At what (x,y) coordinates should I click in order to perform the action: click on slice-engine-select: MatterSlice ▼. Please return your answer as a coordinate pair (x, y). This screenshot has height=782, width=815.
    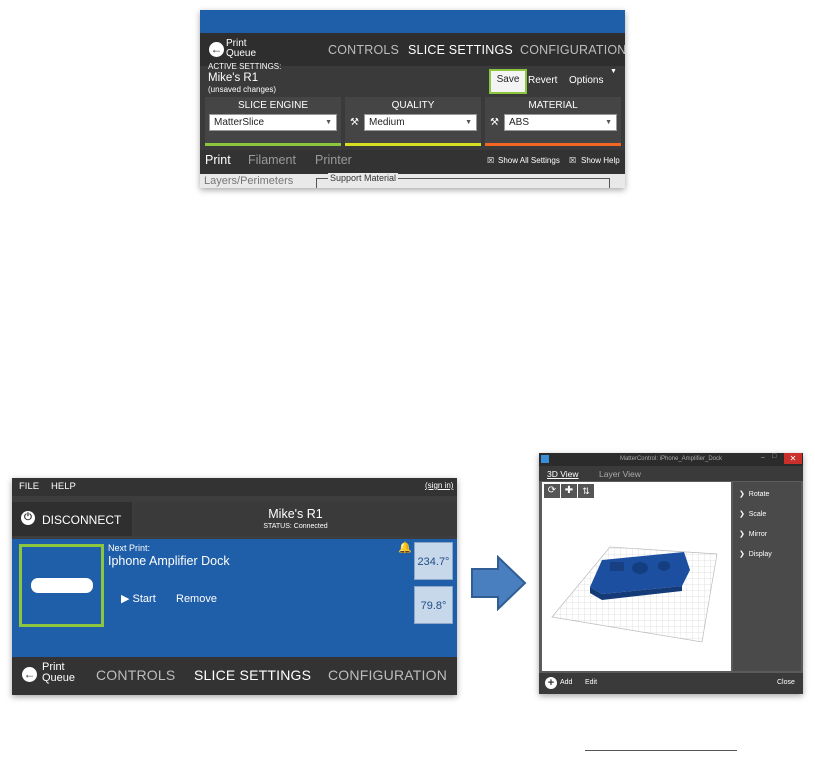
    Looking at the image, I should click on (273, 122).